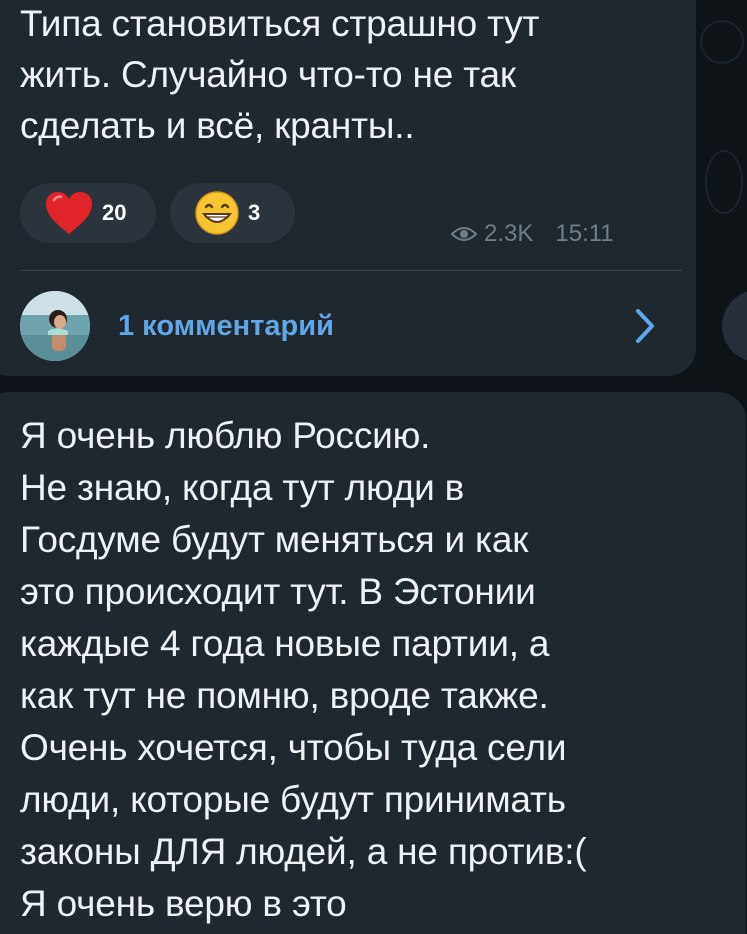 This screenshot has width=747, height=934. What do you see at coordinates (351, 270) in the screenshot?
I see `comments-divider` at bounding box center [351, 270].